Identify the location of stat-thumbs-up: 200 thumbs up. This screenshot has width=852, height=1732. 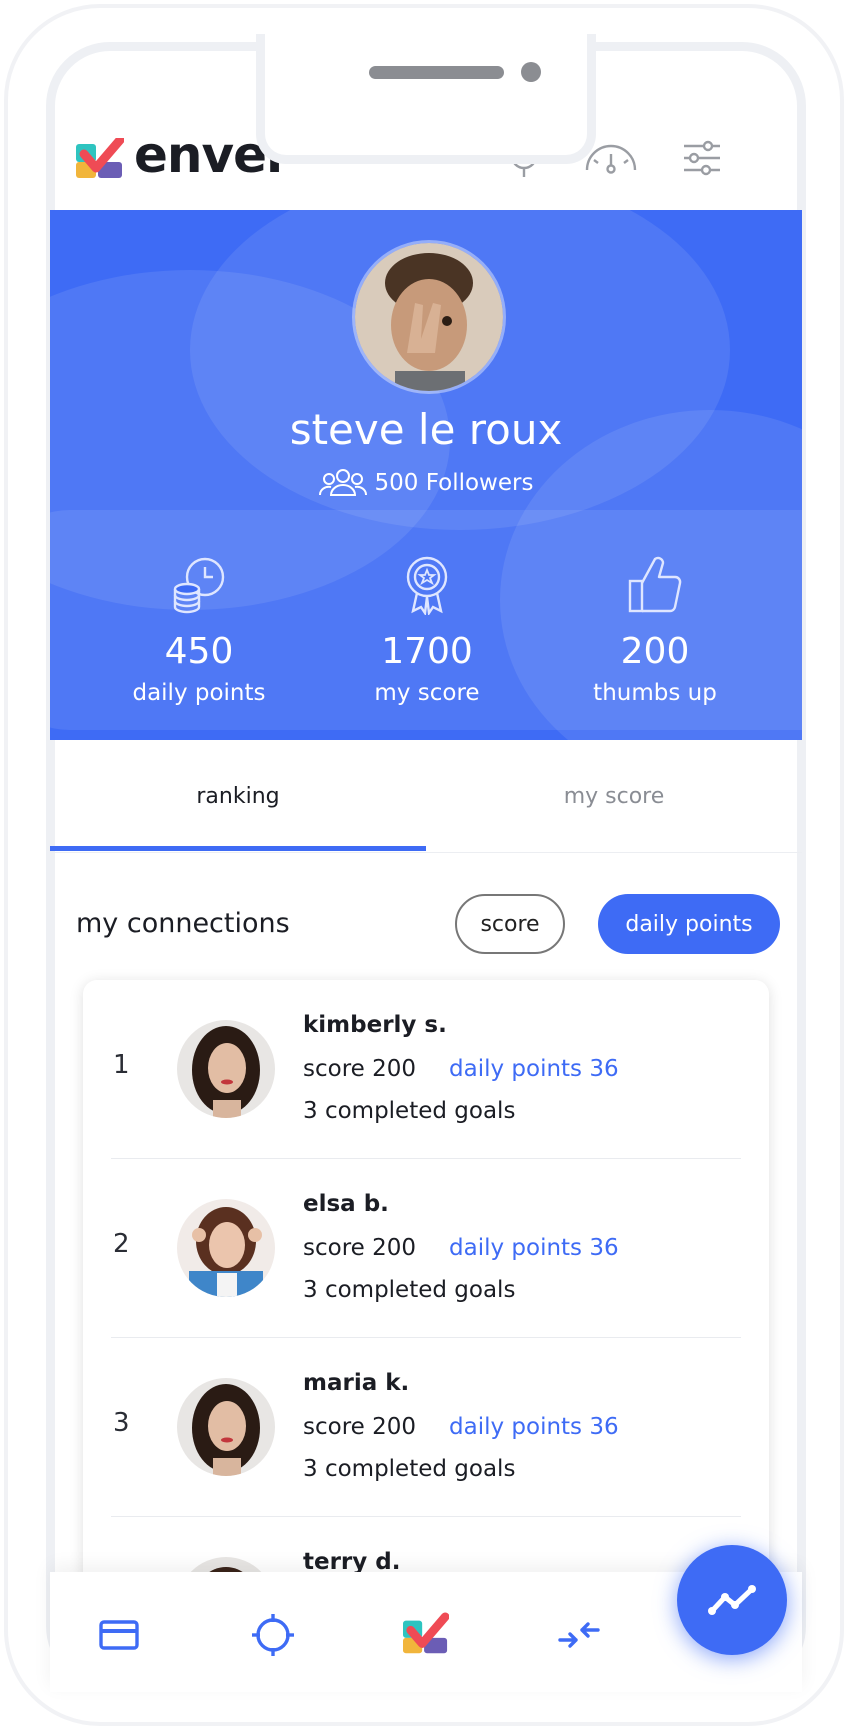
(655, 630).